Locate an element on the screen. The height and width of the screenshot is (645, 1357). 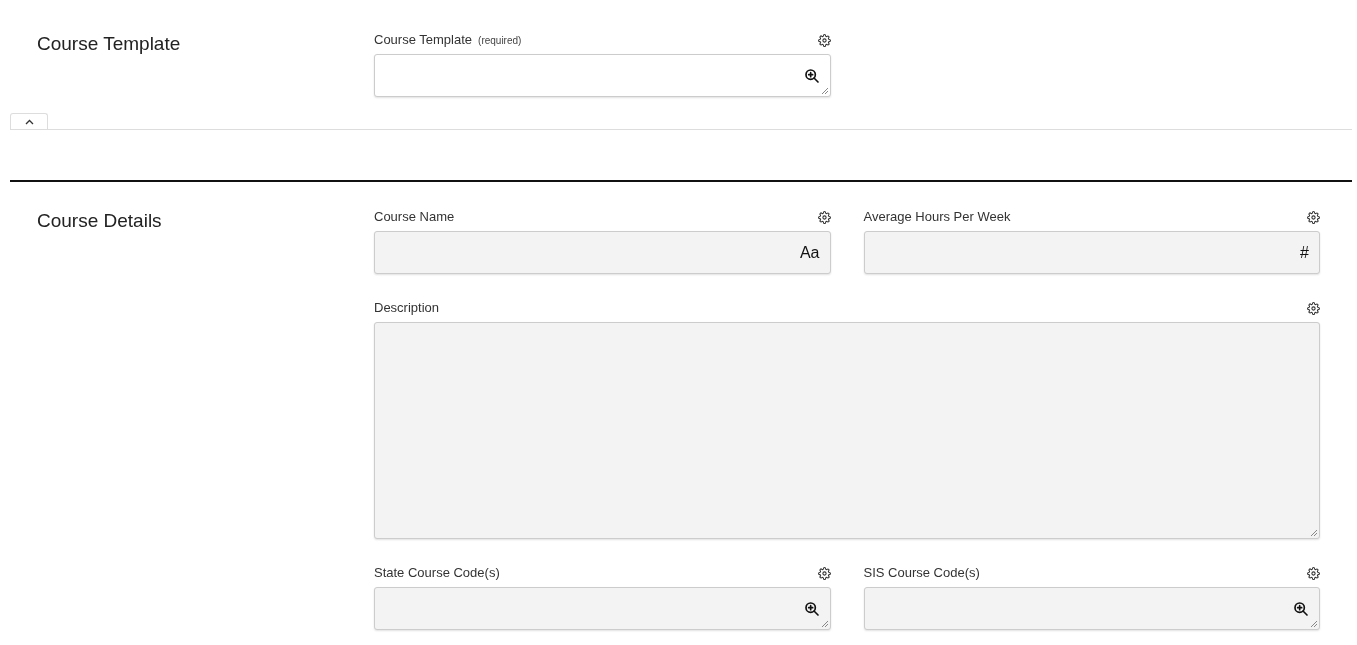
zoom-in-icon is located at coordinates (811, 75).